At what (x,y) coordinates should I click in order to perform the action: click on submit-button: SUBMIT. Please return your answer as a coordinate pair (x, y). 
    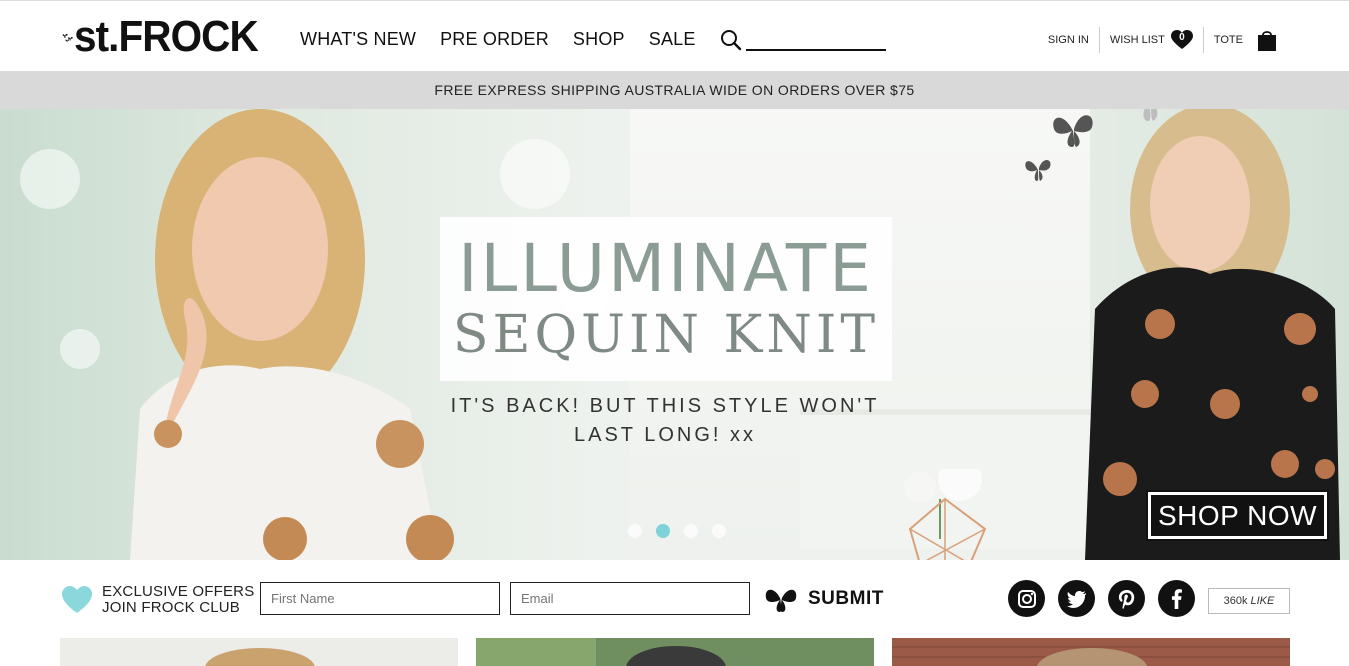
    Looking at the image, I should click on (824, 599).